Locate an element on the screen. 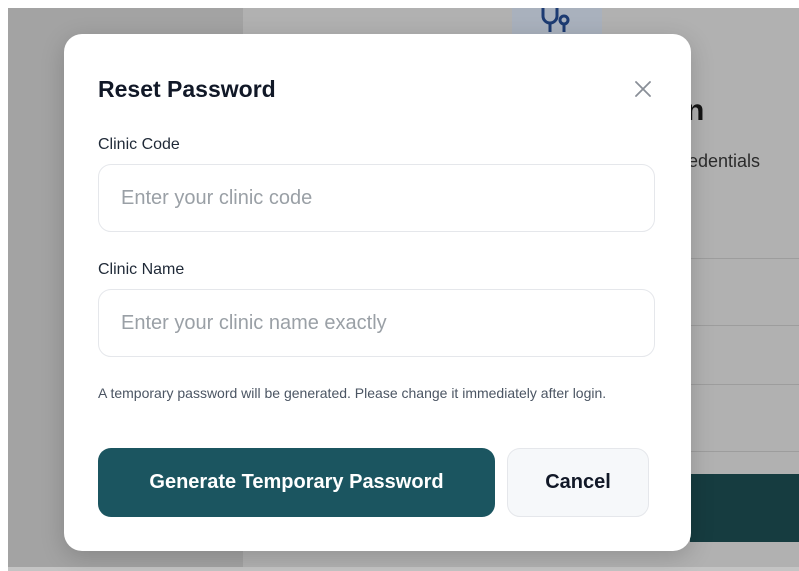 Image resolution: width=799 pixels, height=571 pixels. background-footer is located at coordinates (403, 569).